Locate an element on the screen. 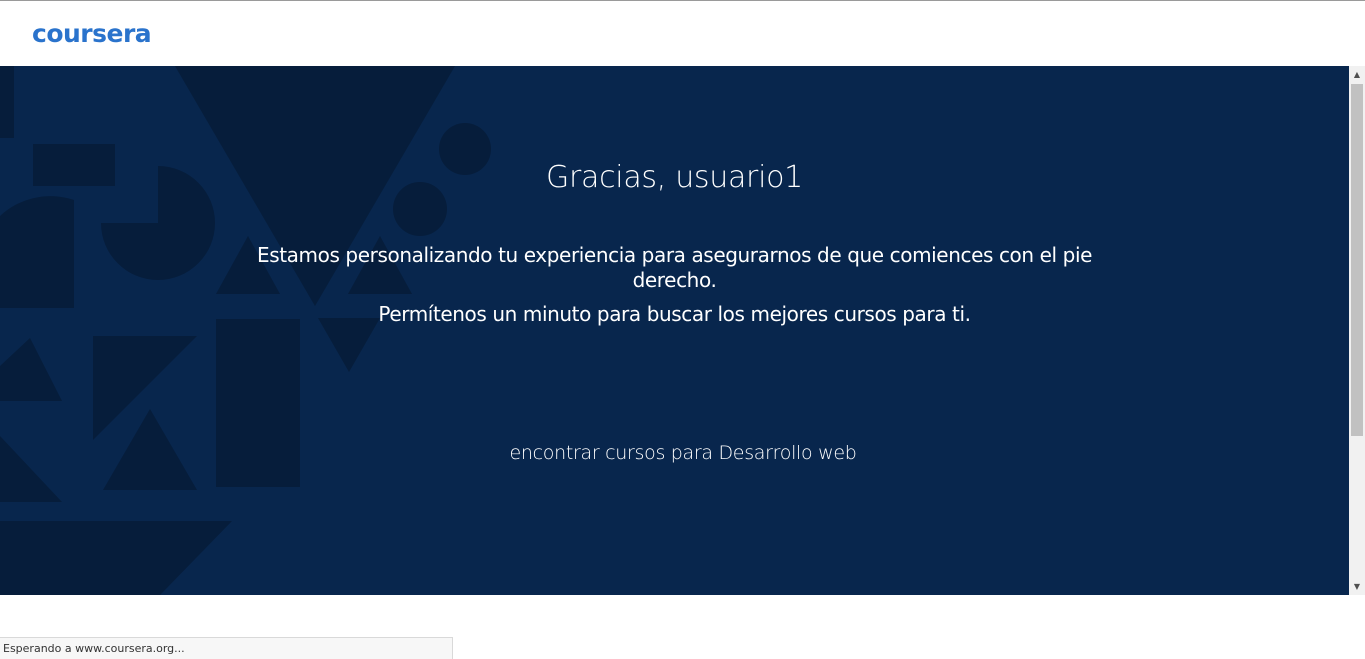 Image resolution: width=1365 pixels, height=659 pixels. bg-half-disc is located at coordinates (37, 252).